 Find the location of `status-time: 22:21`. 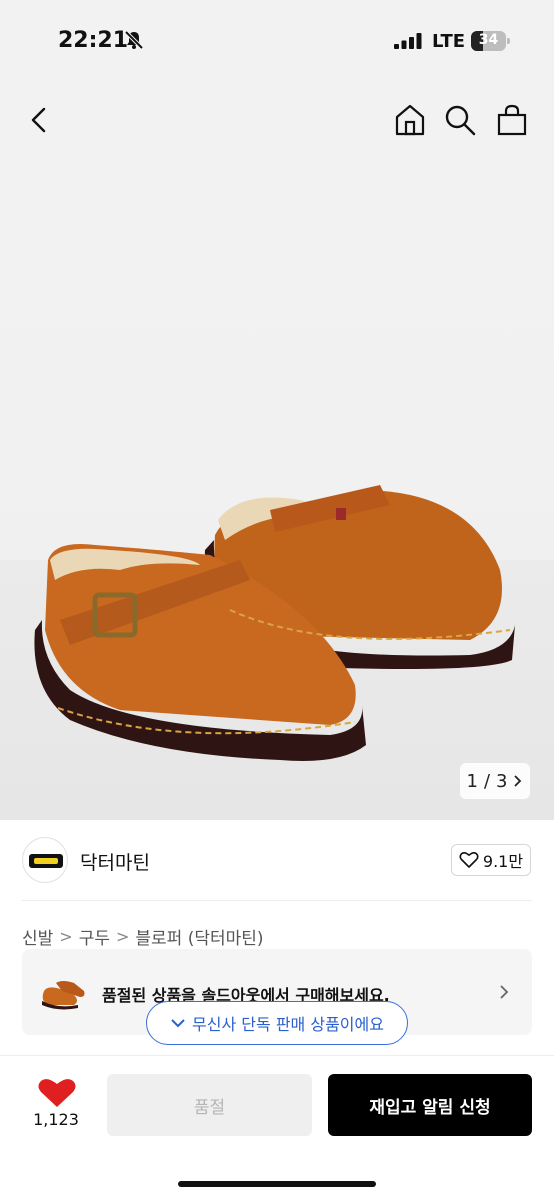

status-time: 22:21 is located at coordinates (93, 40).